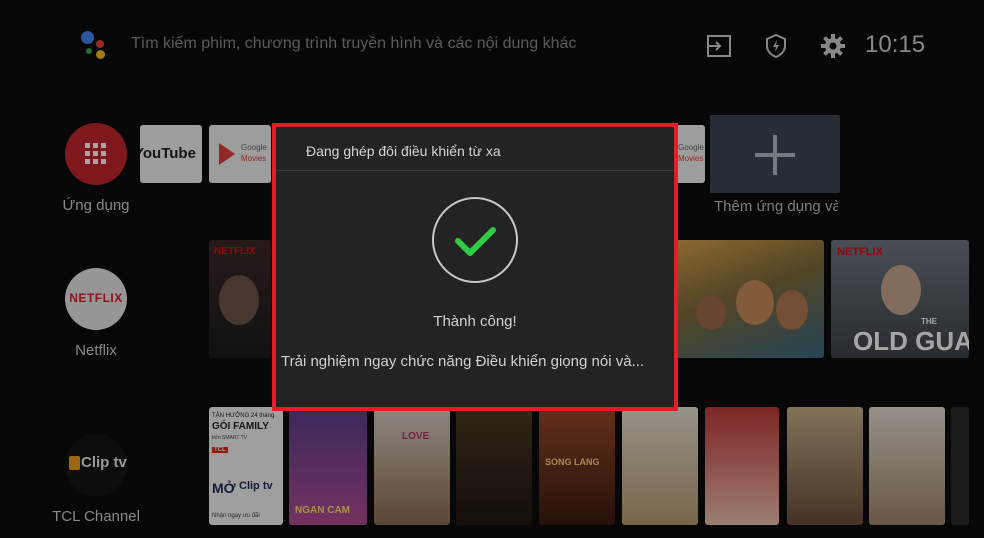  I want to click on dialog-title: Đang ghép đôi điều khiển từ xa, so click(403, 151).